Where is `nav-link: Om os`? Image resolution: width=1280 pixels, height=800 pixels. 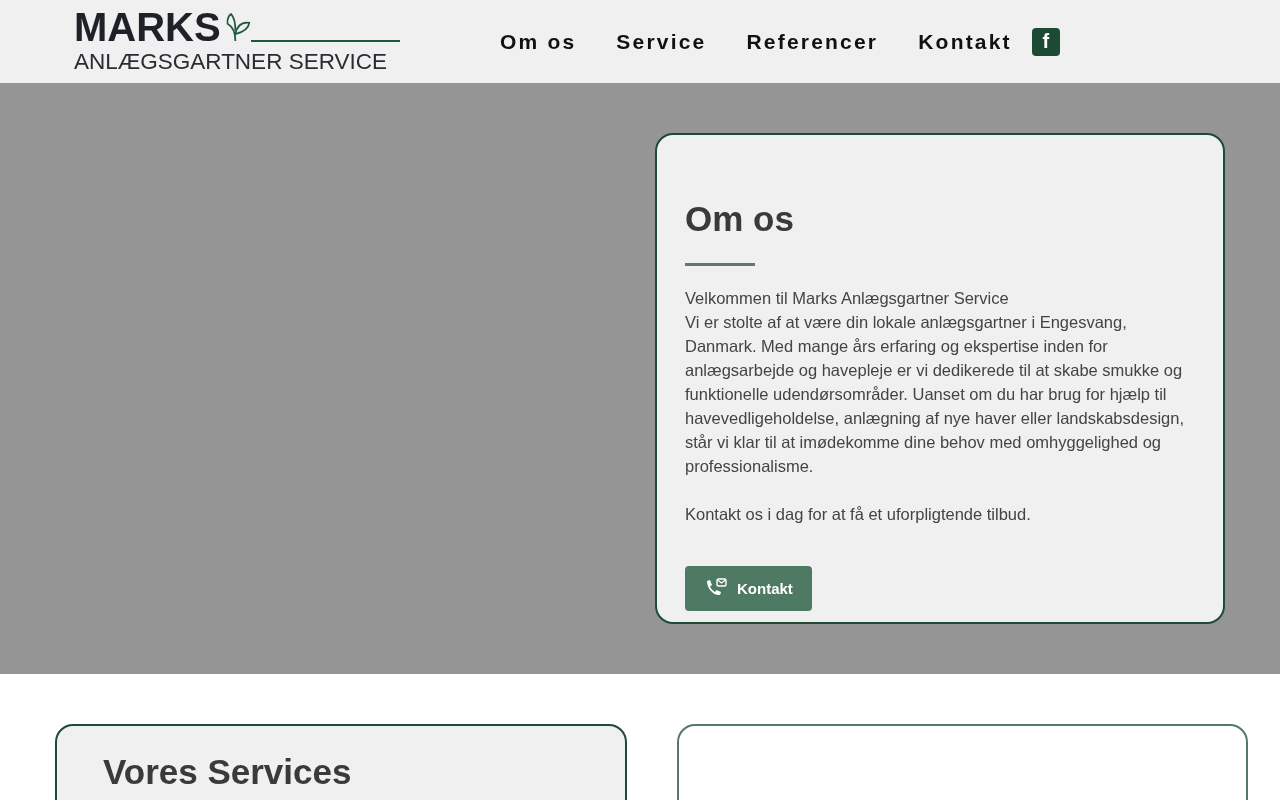 nav-link: Om os is located at coordinates (538, 41).